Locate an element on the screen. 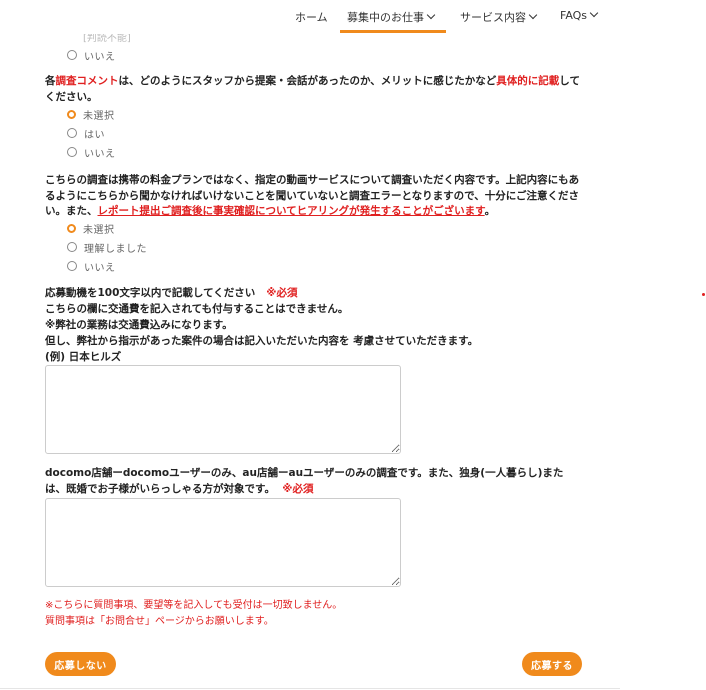  bottom-divider is located at coordinates (310, 688).